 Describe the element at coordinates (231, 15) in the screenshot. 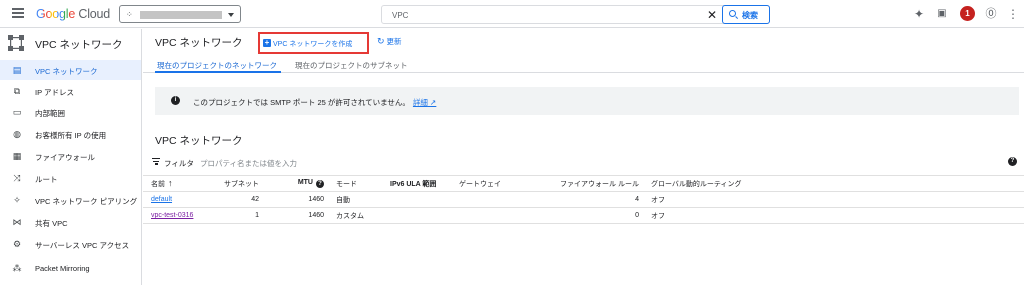

I see `chevron-down-icon` at that location.